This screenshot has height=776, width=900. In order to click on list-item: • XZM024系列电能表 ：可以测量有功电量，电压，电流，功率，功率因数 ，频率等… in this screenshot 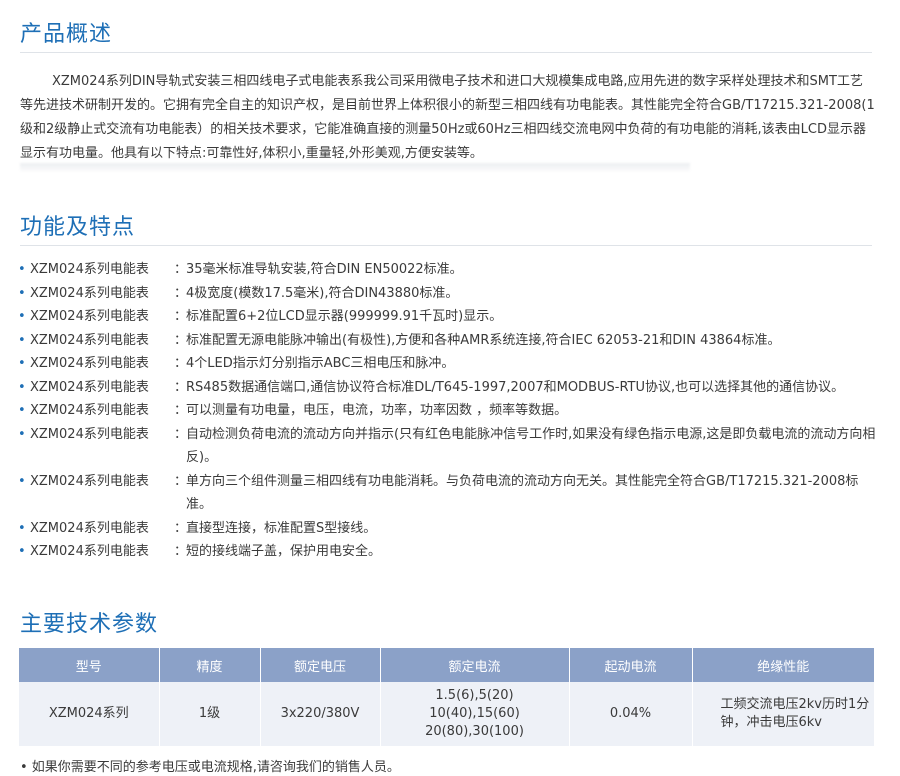, I will do `click(450, 411)`.